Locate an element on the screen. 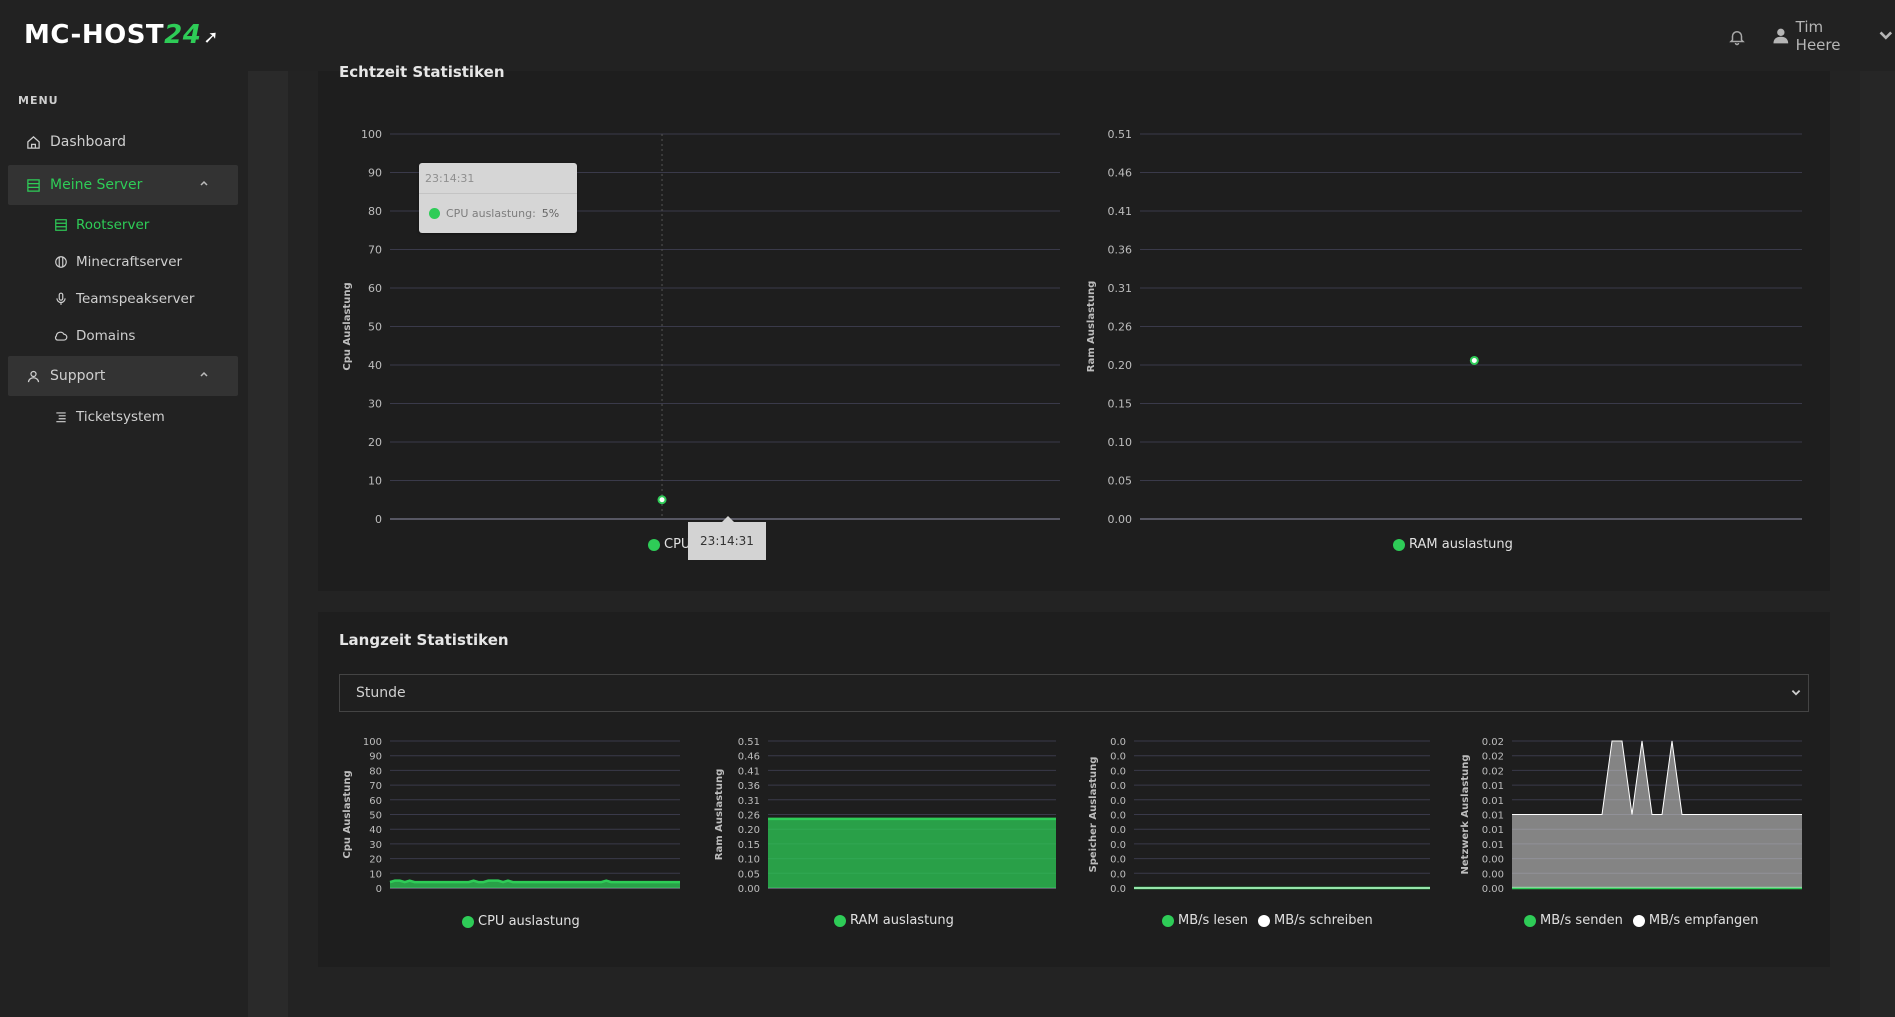 This screenshot has height=1017, width=1895. legend-label: CPU auslastung is located at coordinates (529, 921).